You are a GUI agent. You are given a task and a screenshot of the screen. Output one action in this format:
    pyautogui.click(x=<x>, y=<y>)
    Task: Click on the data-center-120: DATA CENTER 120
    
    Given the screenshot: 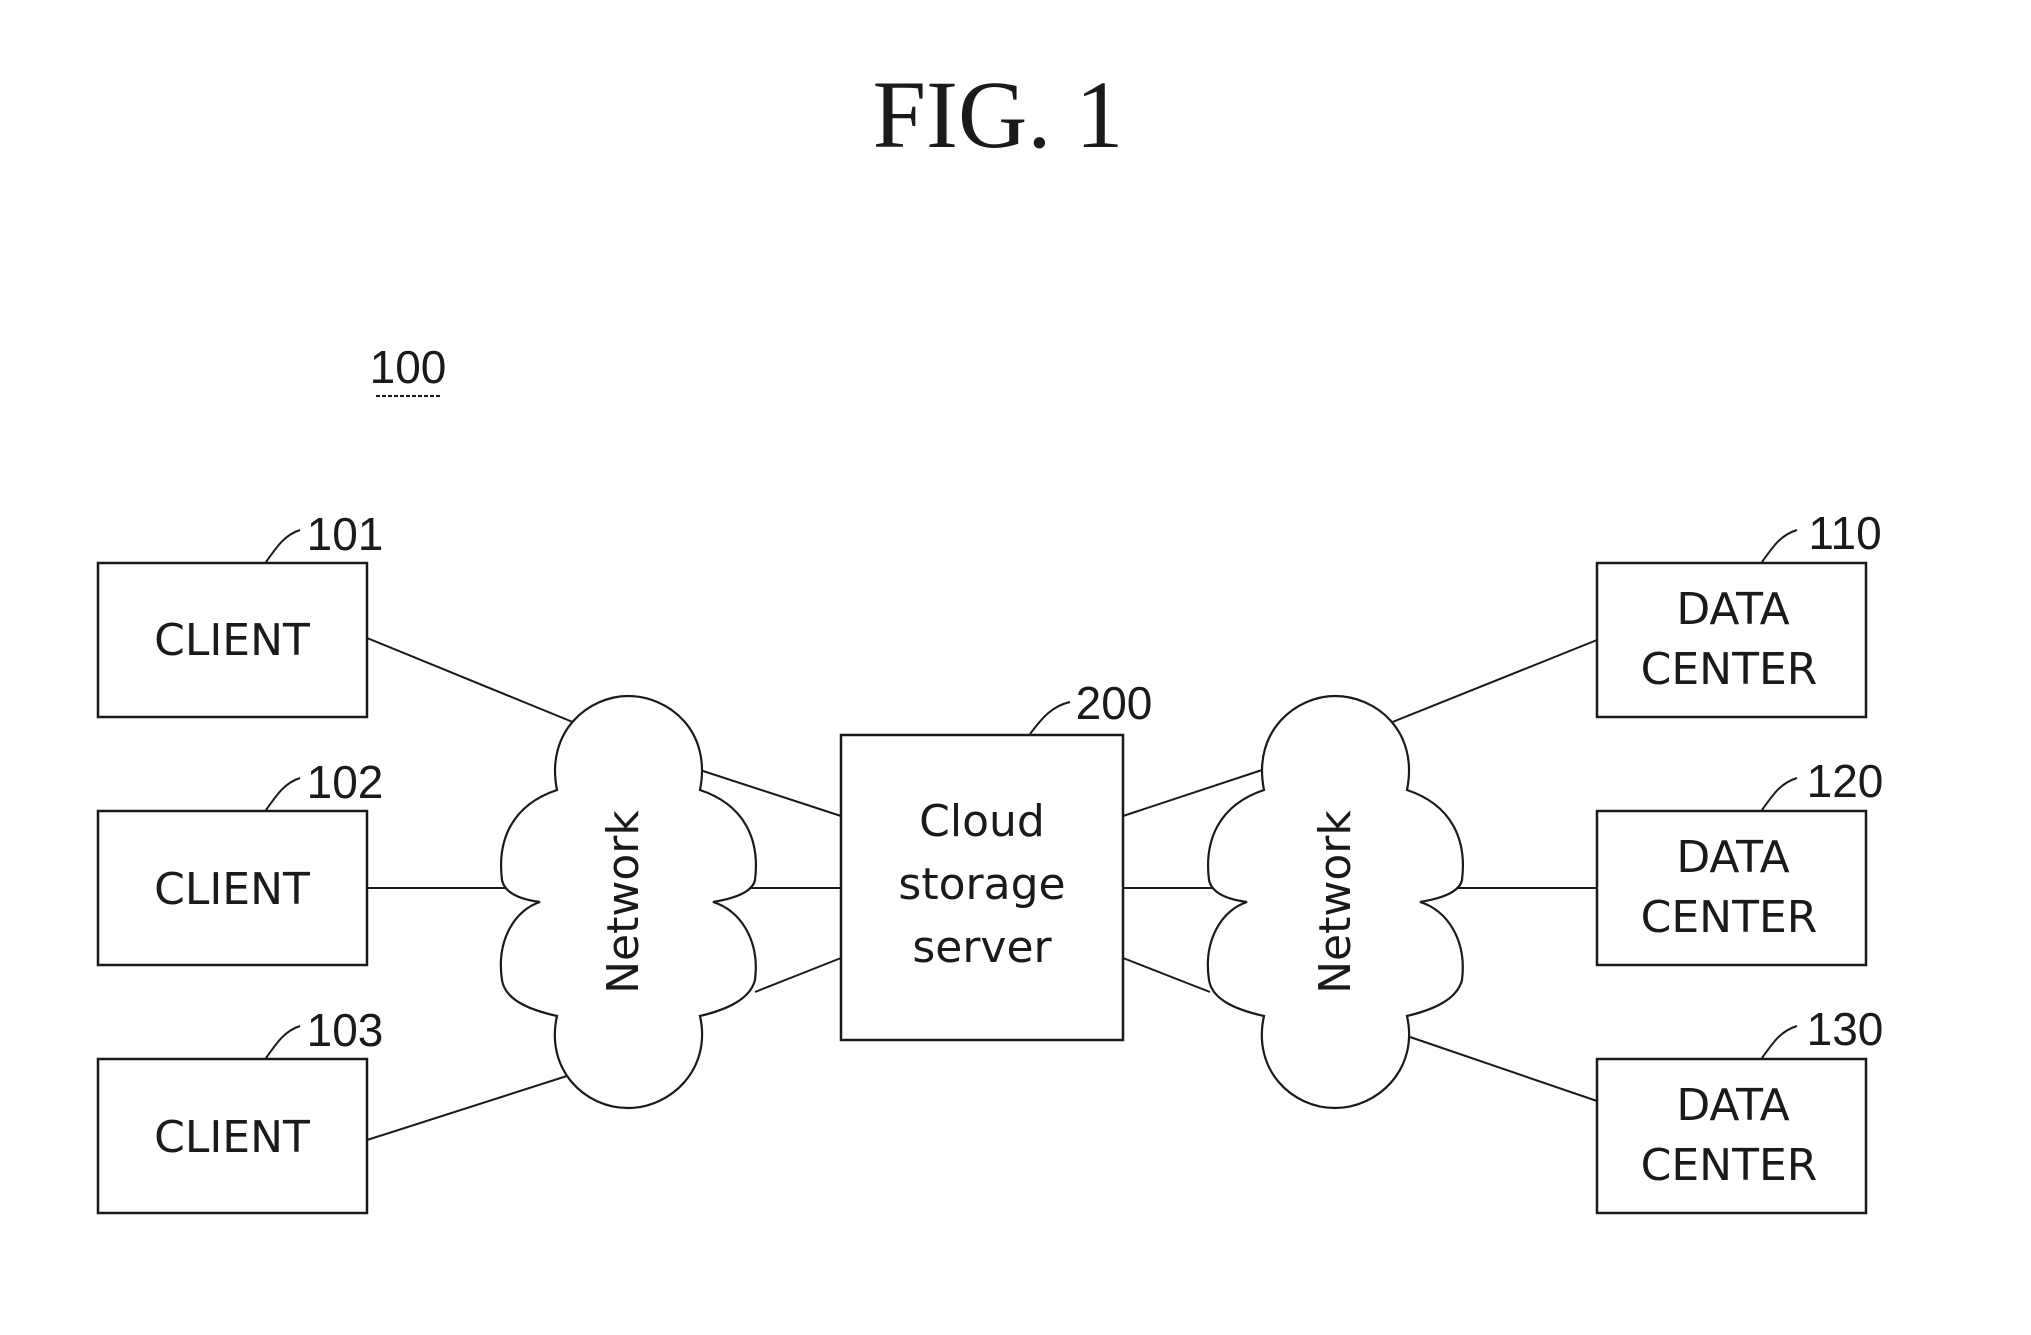 What is the action you would take?
    pyautogui.click(x=1739, y=861)
    